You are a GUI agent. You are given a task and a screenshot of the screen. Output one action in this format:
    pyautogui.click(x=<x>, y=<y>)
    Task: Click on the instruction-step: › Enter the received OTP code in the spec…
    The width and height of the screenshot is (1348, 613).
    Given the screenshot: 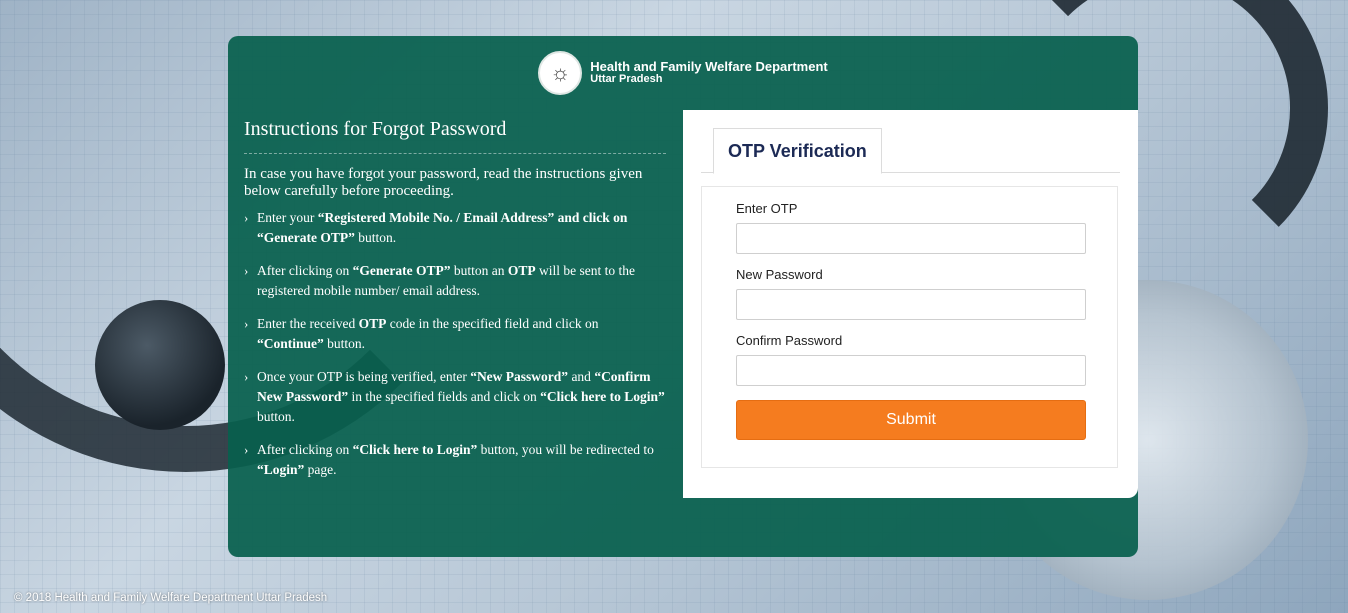 What is the action you would take?
    pyautogui.click(x=421, y=333)
    